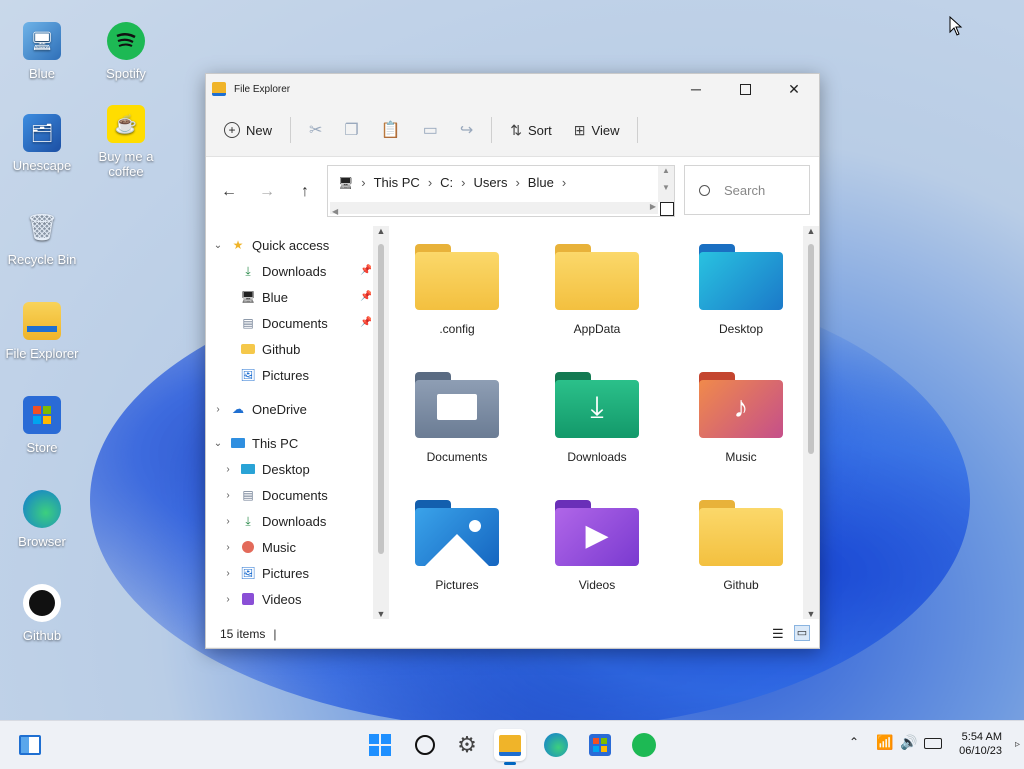 This screenshot has width=1024, height=769. Describe the element at coordinates (315, 130) in the screenshot. I see `cut-icon: ✂` at that location.